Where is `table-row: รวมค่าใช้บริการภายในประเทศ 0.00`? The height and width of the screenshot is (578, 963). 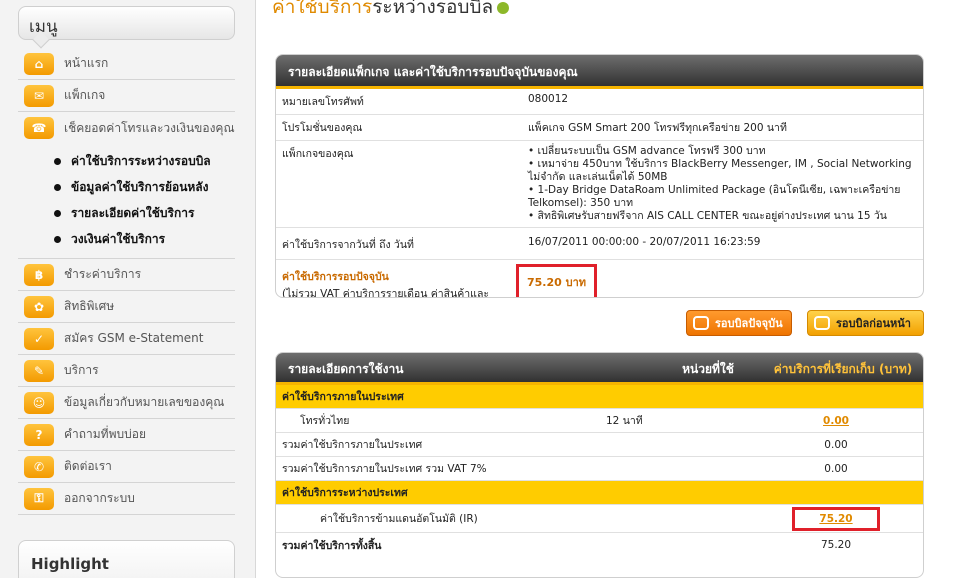 table-row: รวมค่าใช้บริการภายในประเทศ 0.00 is located at coordinates (599, 445).